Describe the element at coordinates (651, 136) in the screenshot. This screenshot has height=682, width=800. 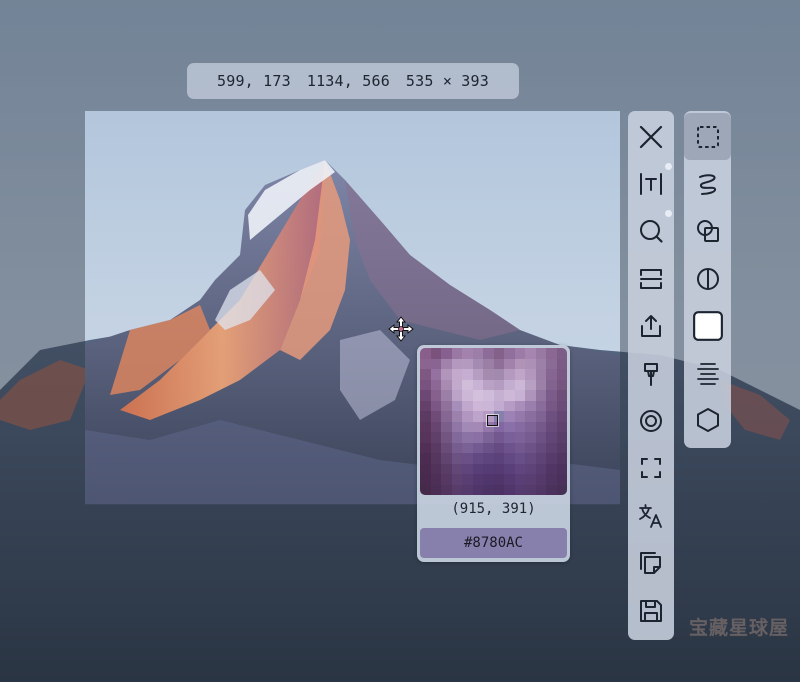
I see `close-button` at that location.